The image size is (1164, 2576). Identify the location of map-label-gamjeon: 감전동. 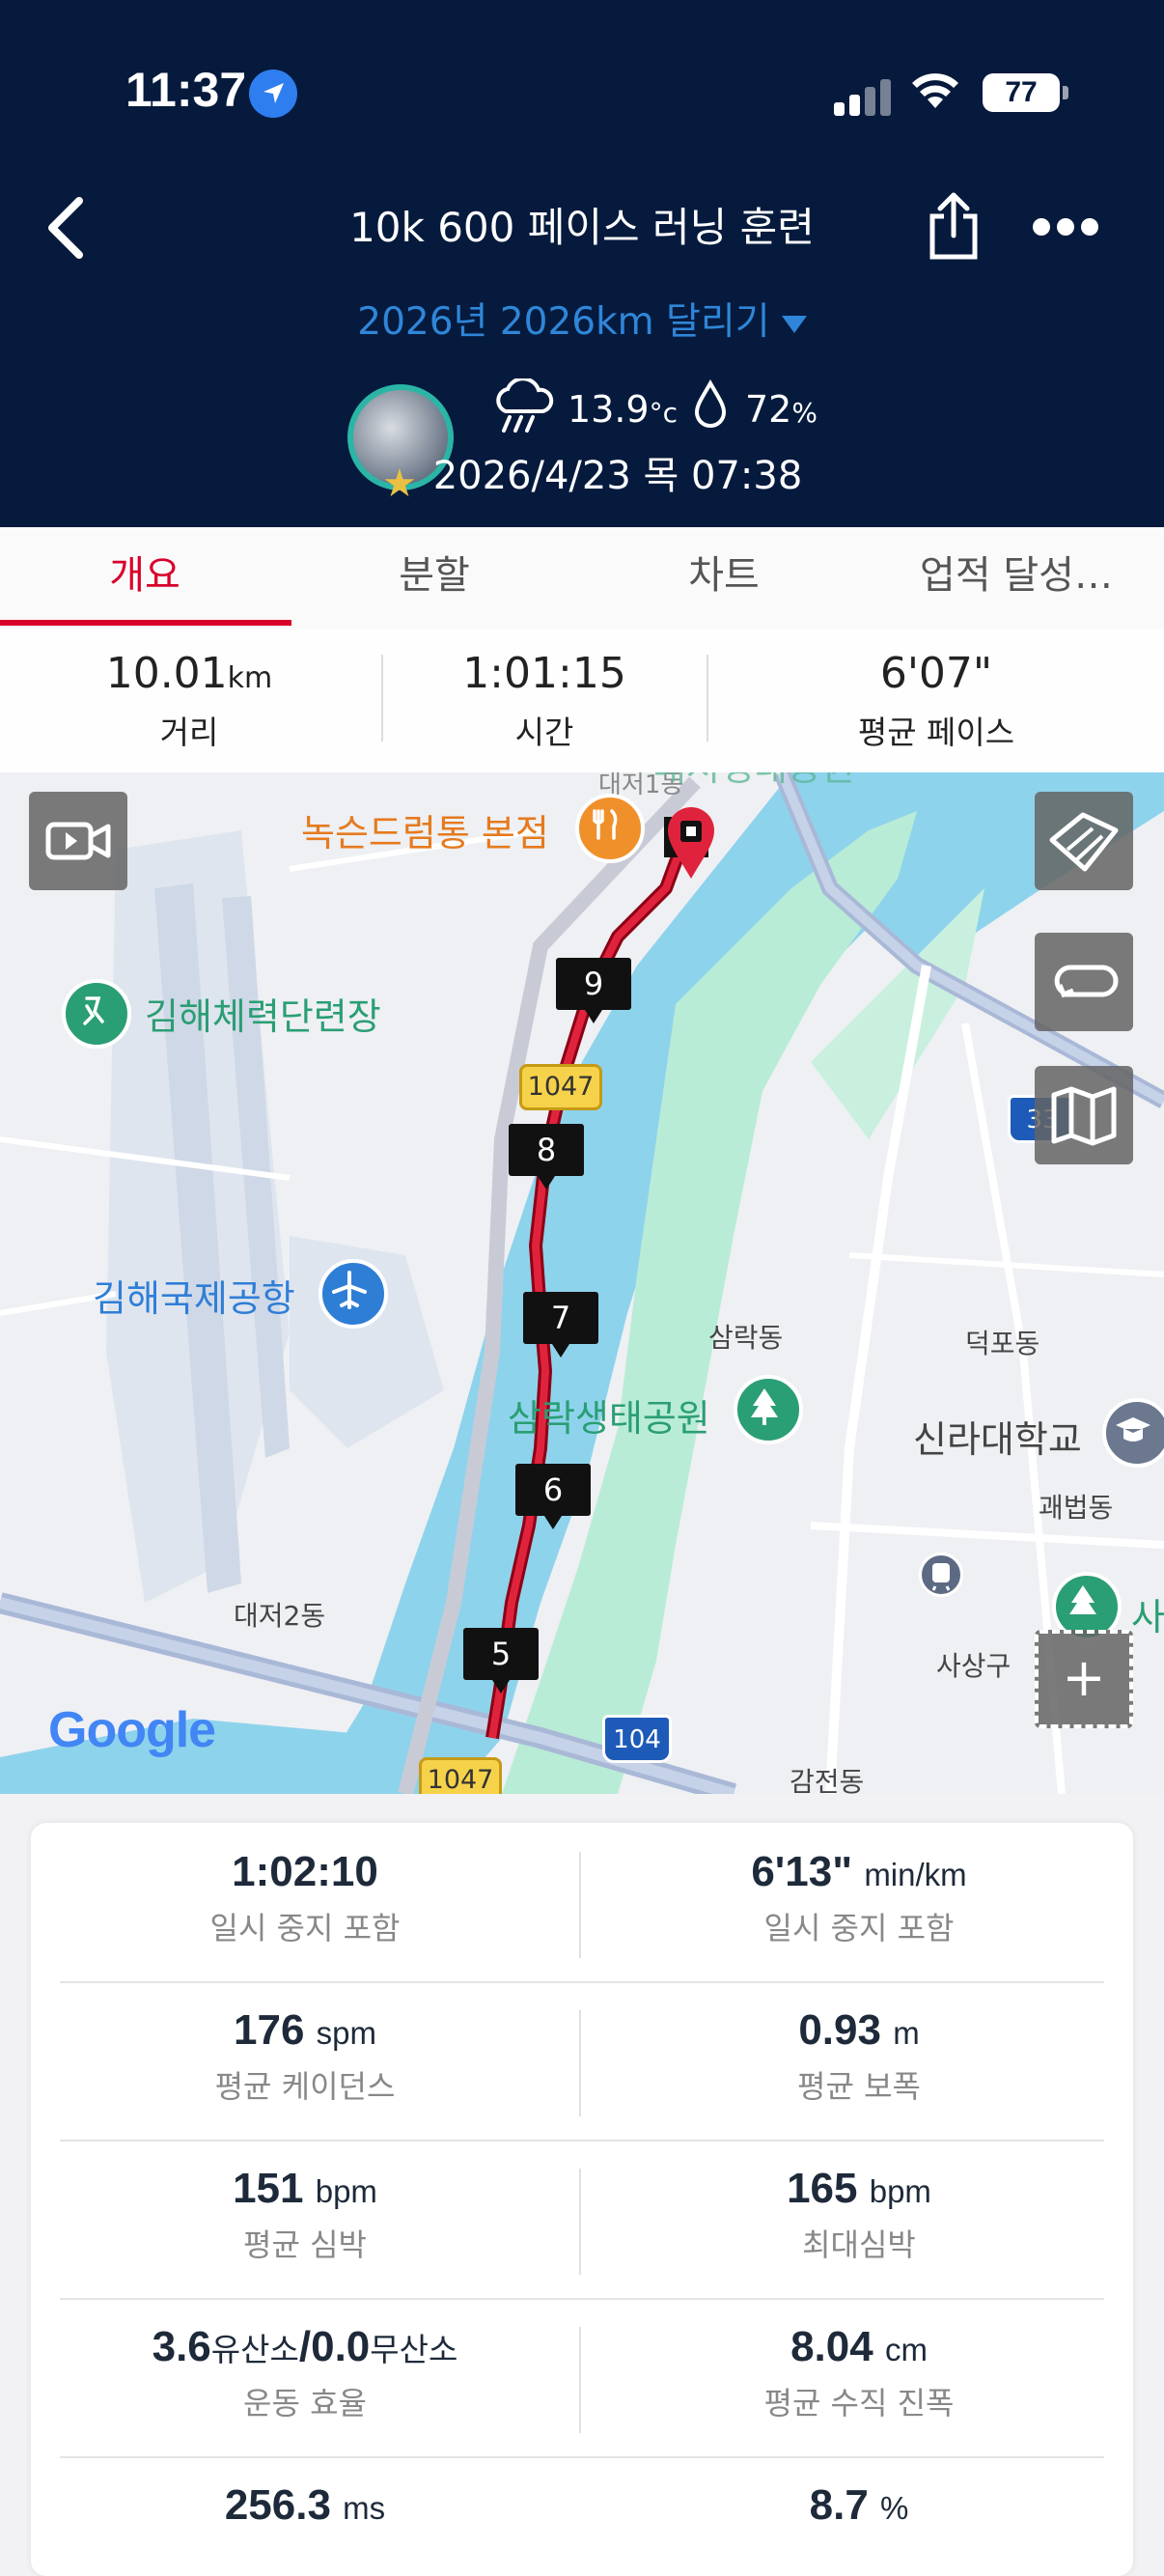
(828, 1780).